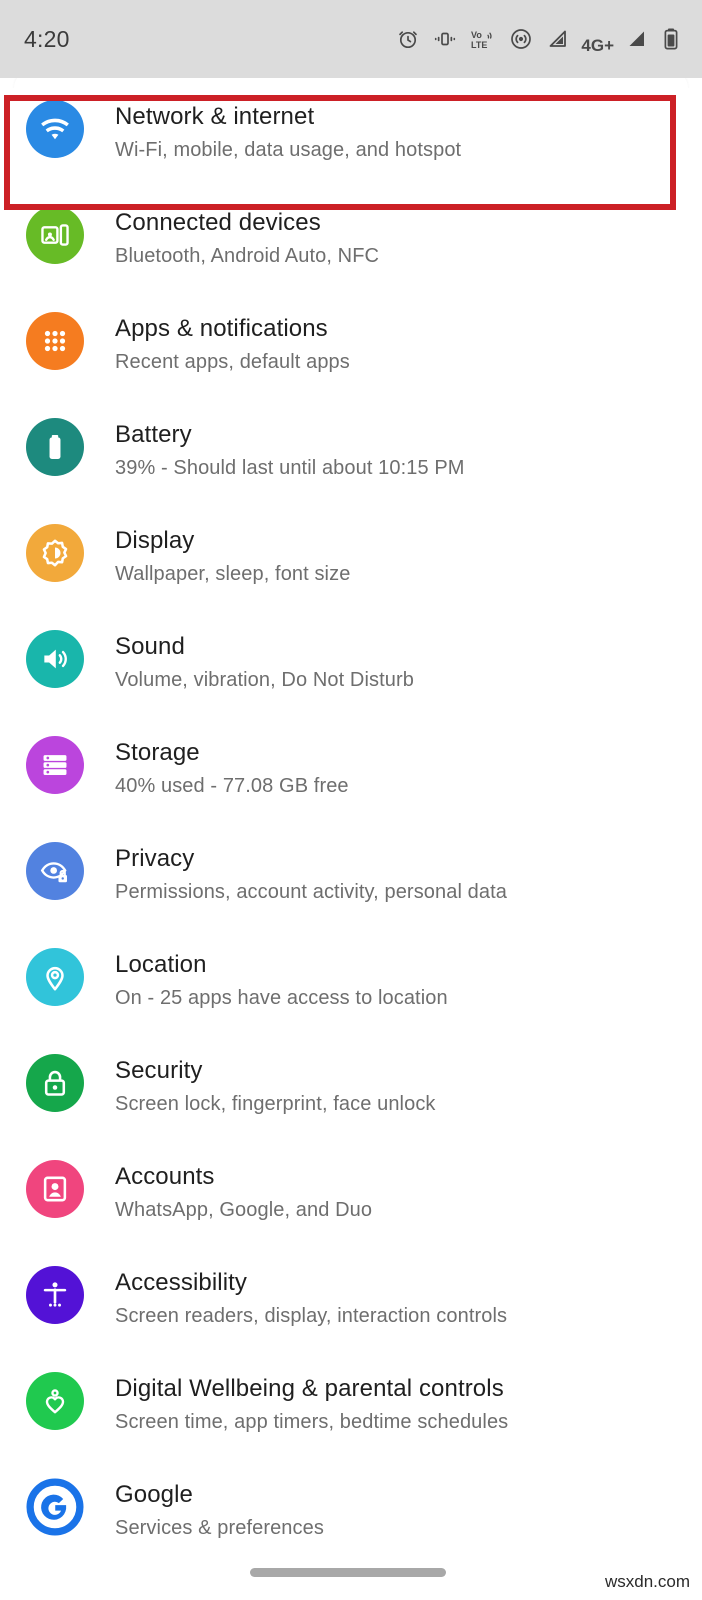  What do you see at coordinates (232, 362) in the screenshot?
I see `settings-row-subtitle: Recent apps, default apps` at bounding box center [232, 362].